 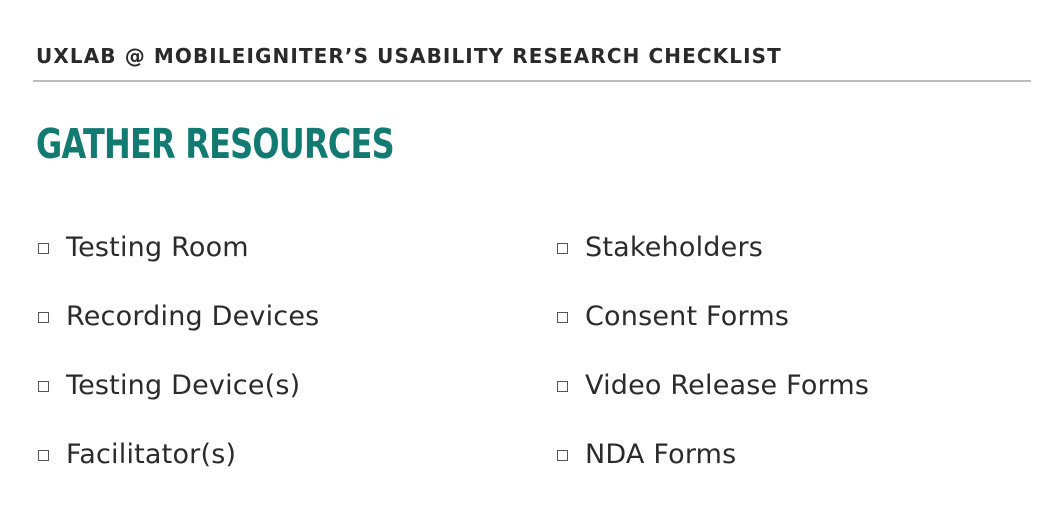 I want to click on checklist-item-stakeholders: Stakeholders, so click(x=713, y=258).